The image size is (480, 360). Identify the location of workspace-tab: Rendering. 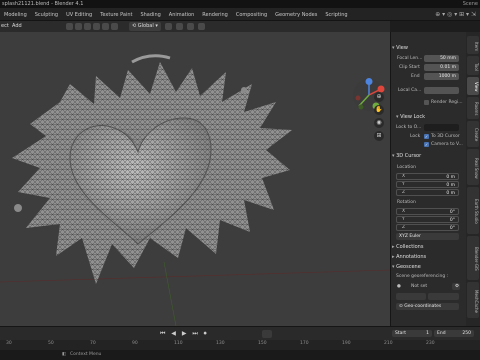
(215, 15).